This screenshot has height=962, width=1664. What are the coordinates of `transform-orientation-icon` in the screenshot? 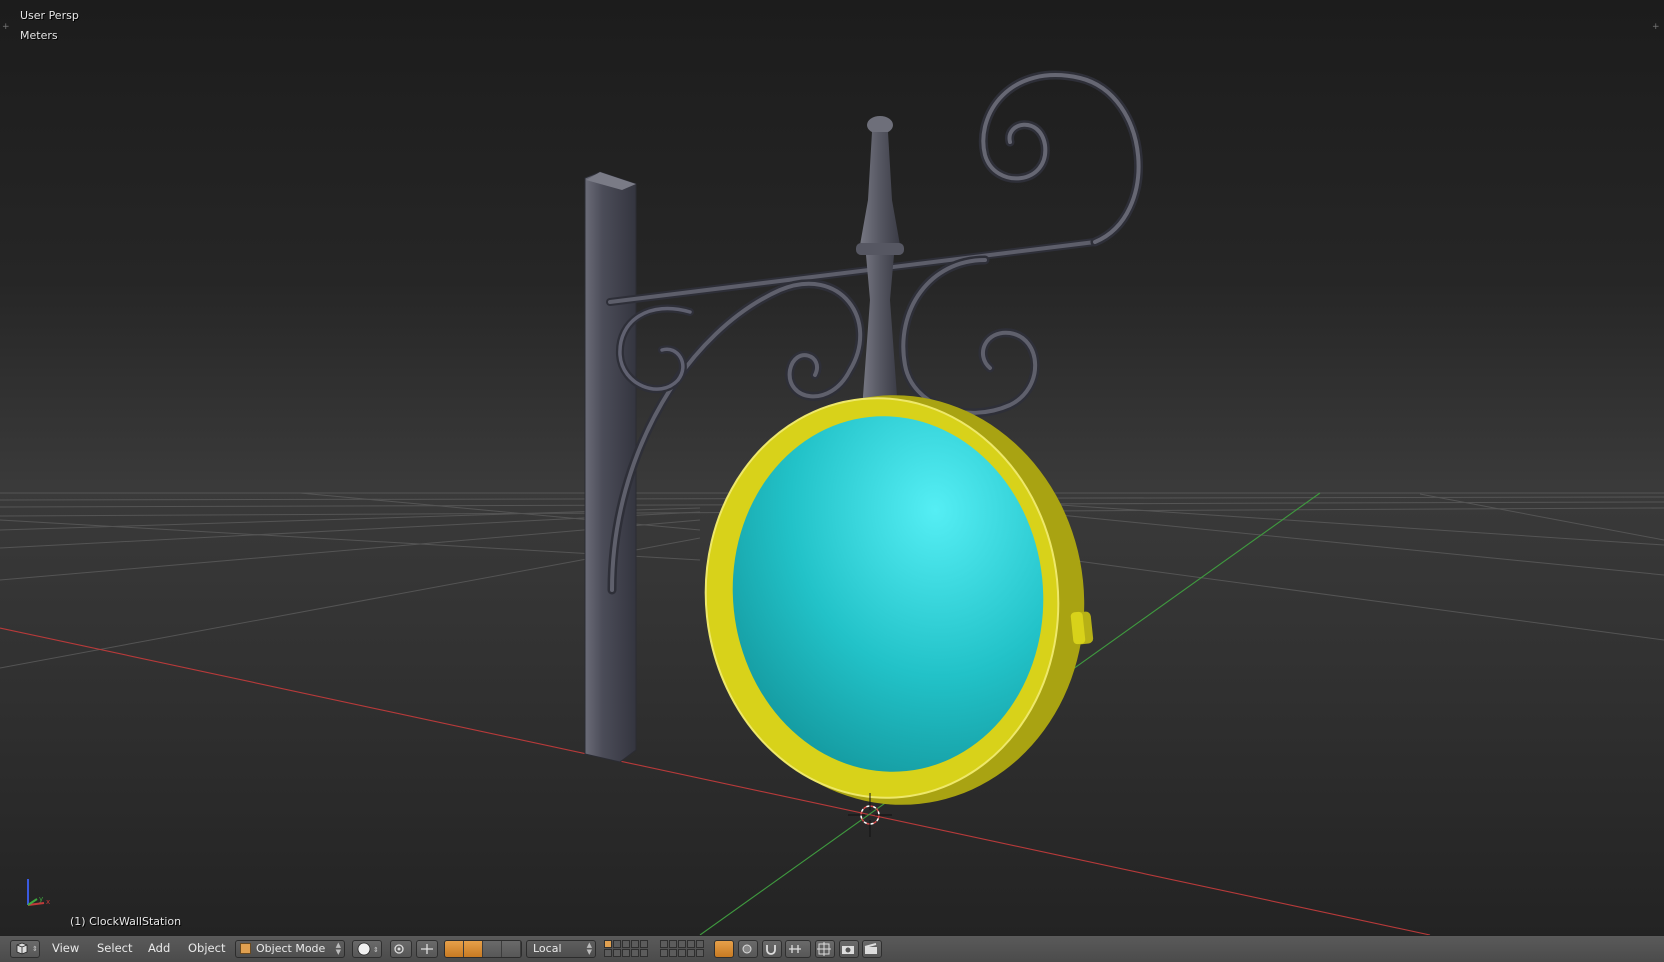 It's located at (511, 949).